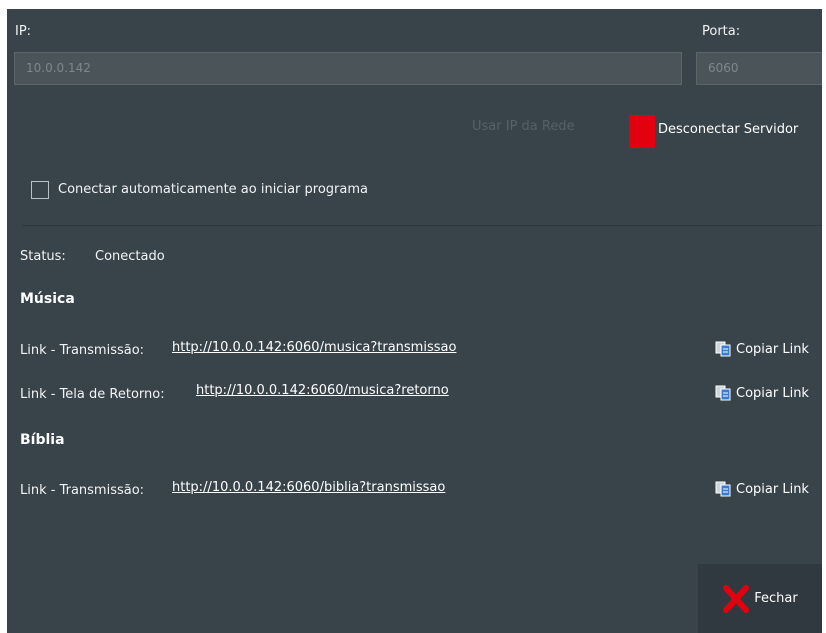 This screenshot has width=826, height=633. Describe the element at coordinates (759, 68) in the screenshot. I see `porta-field: 6060` at that location.